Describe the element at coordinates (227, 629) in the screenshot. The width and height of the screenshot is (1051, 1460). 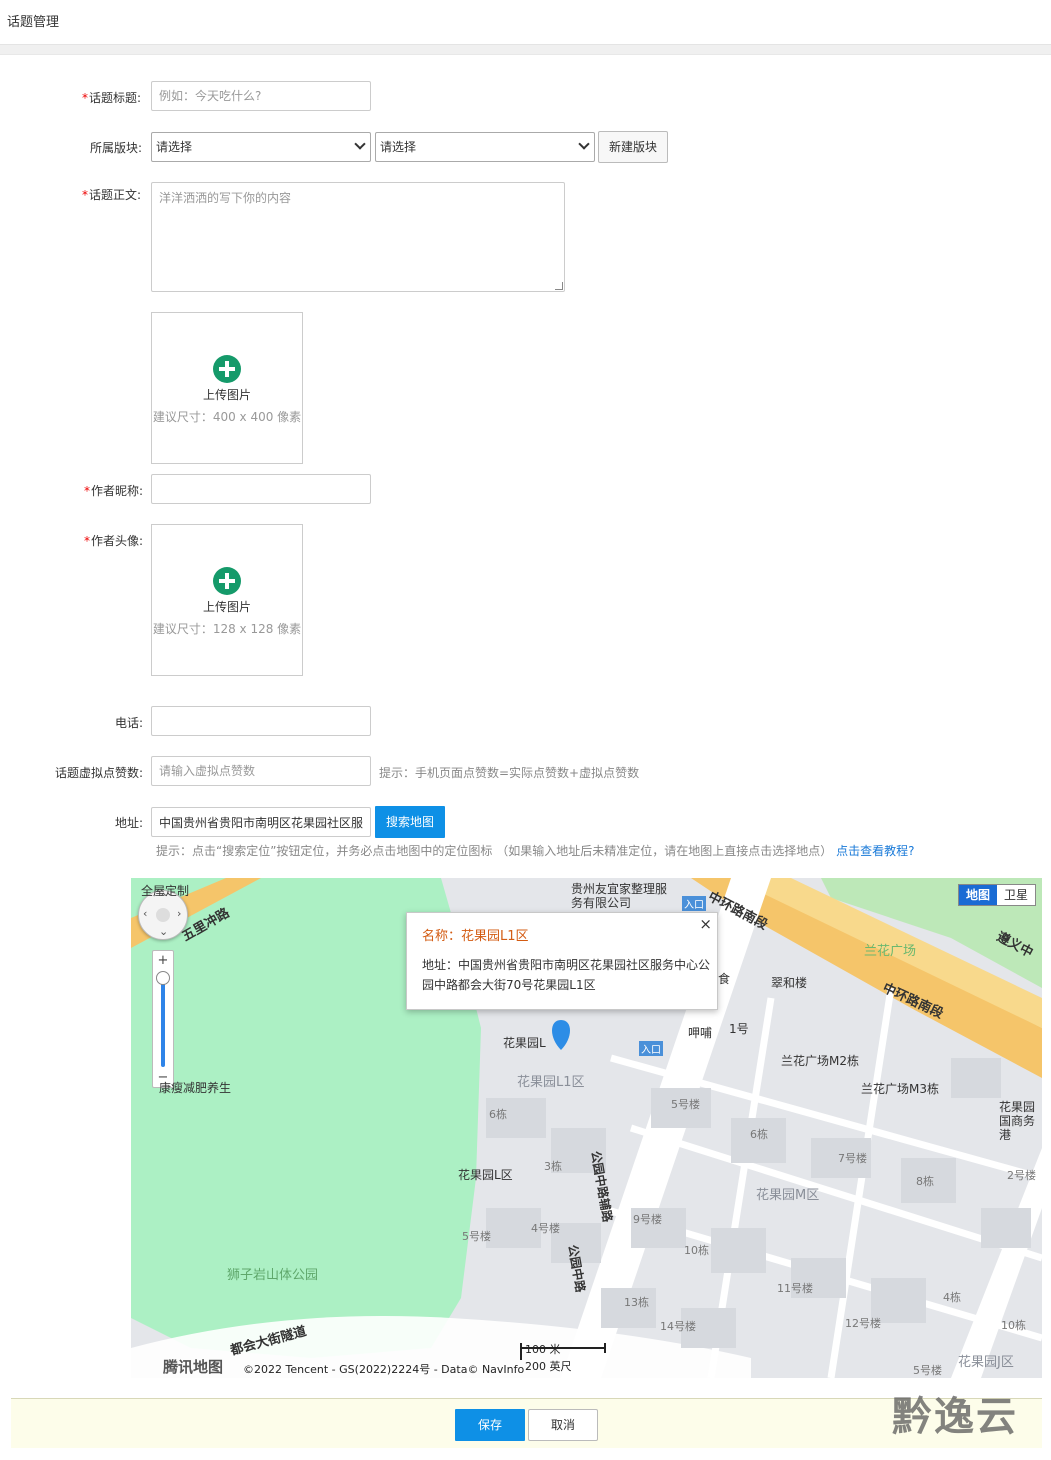
I see `upload-size-hint: 建议尺寸：128 x 128 像素` at that location.